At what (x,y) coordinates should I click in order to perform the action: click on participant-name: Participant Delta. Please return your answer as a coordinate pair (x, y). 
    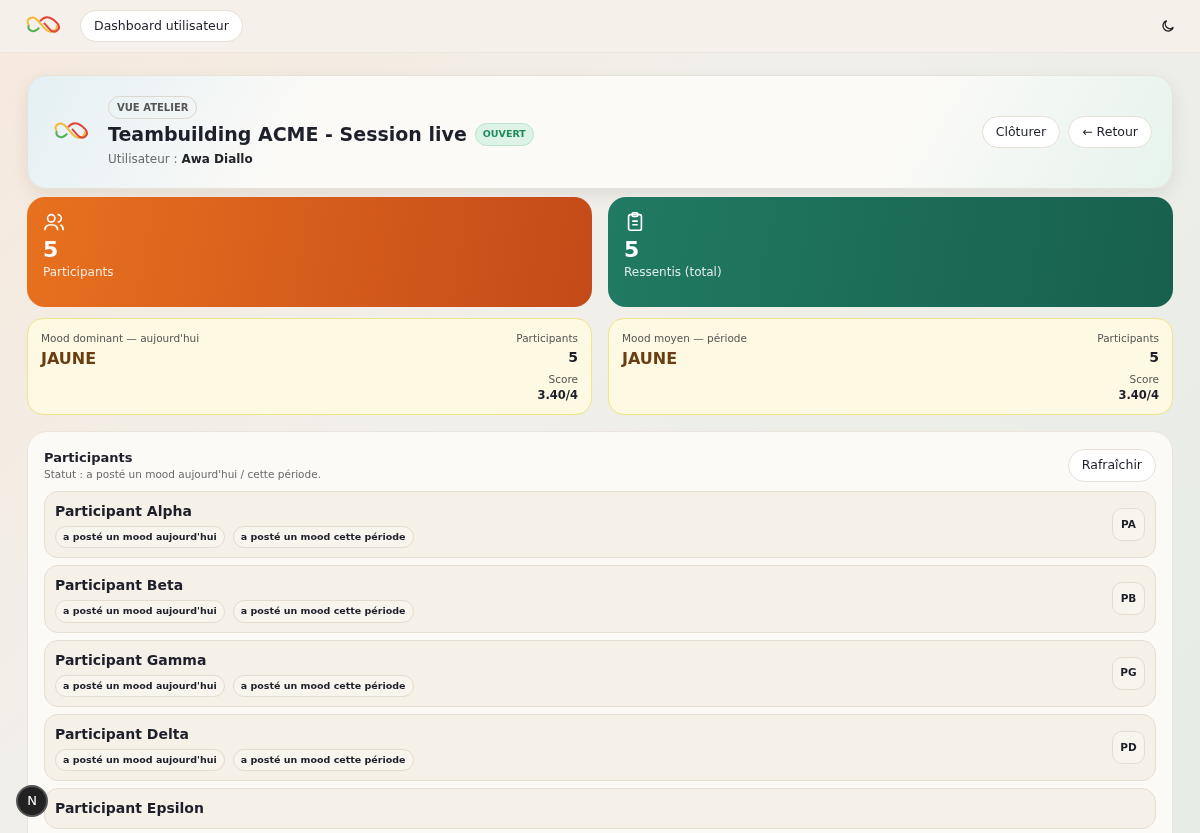
    Looking at the image, I should click on (122, 734).